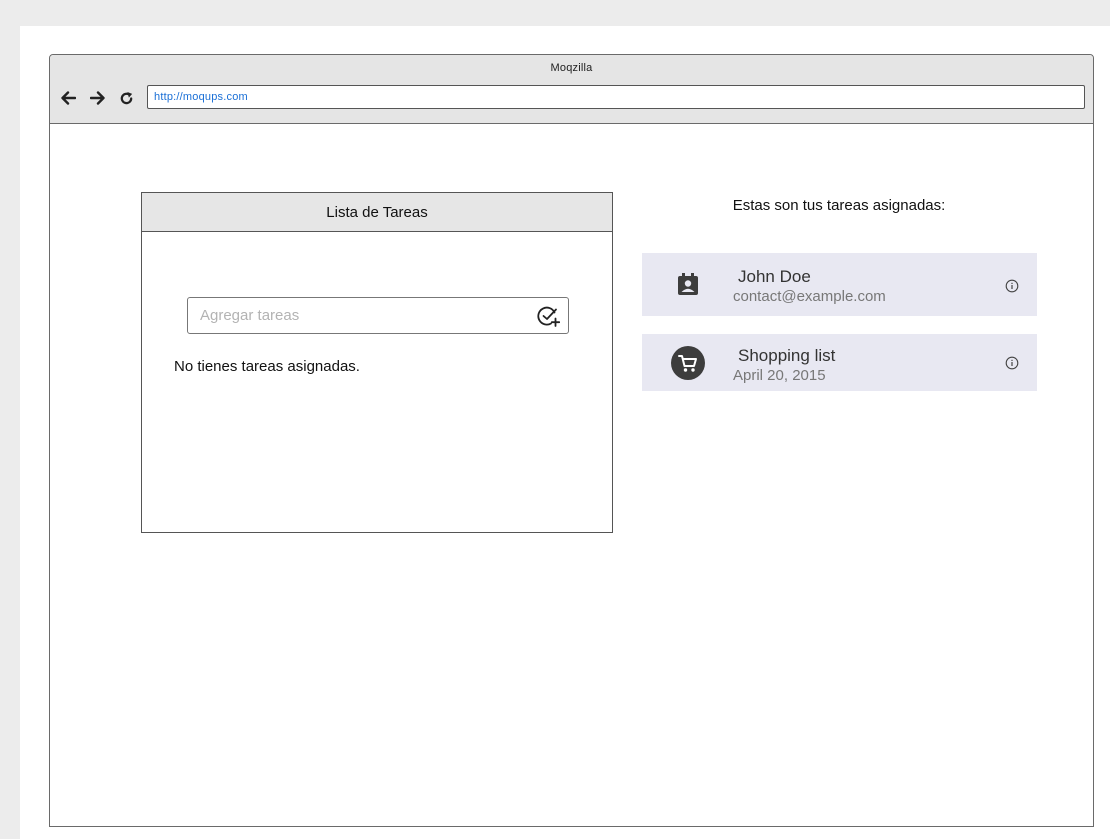 The image size is (1110, 839). Describe the element at coordinates (548, 316) in the screenshot. I see `add-task-icon` at that location.